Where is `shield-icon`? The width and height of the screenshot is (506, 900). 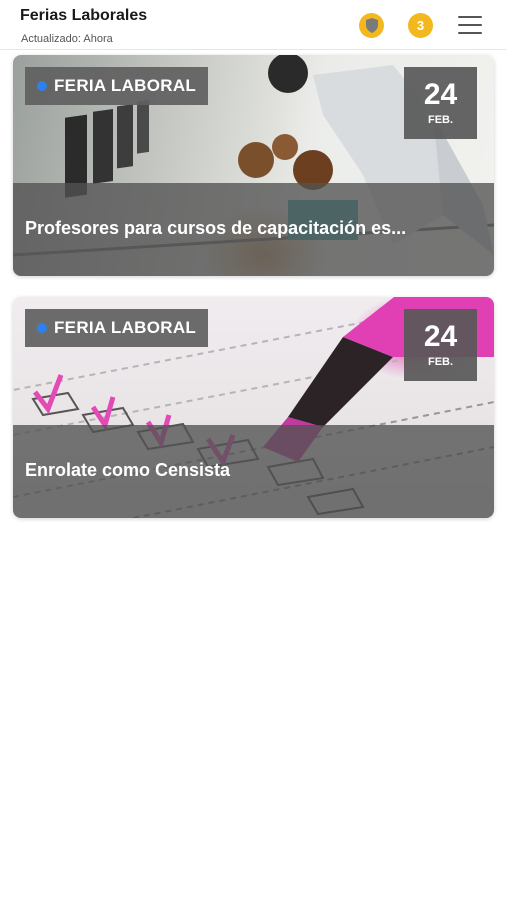 shield-icon is located at coordinates (372, 25).